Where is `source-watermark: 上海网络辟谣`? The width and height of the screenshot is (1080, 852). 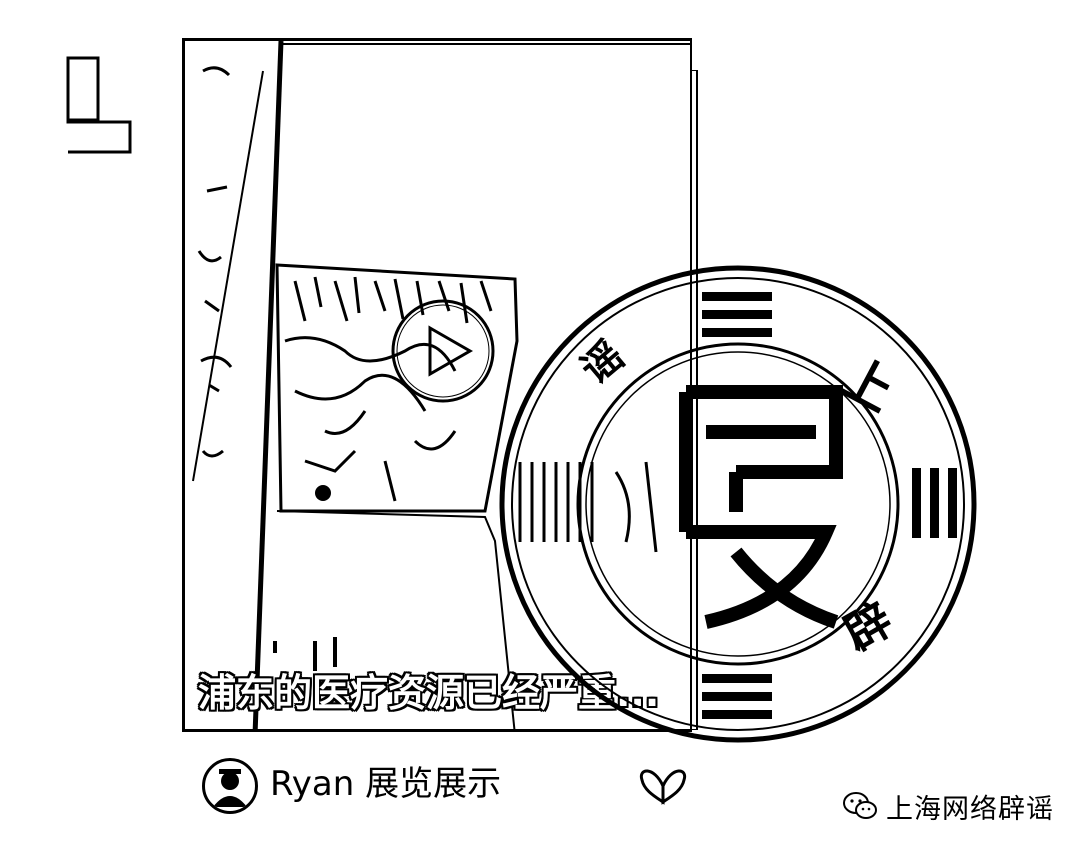 source-watermark: 上海网络辟谣 is located at coordinates (948, 806).